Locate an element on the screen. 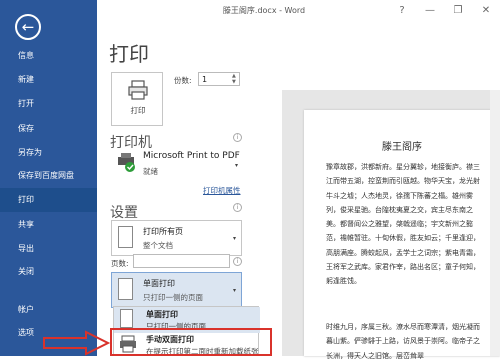 The width and height of the screenshot is (500, 363). sidebar-item-open: 打开 is located at coordinates (48, 104).